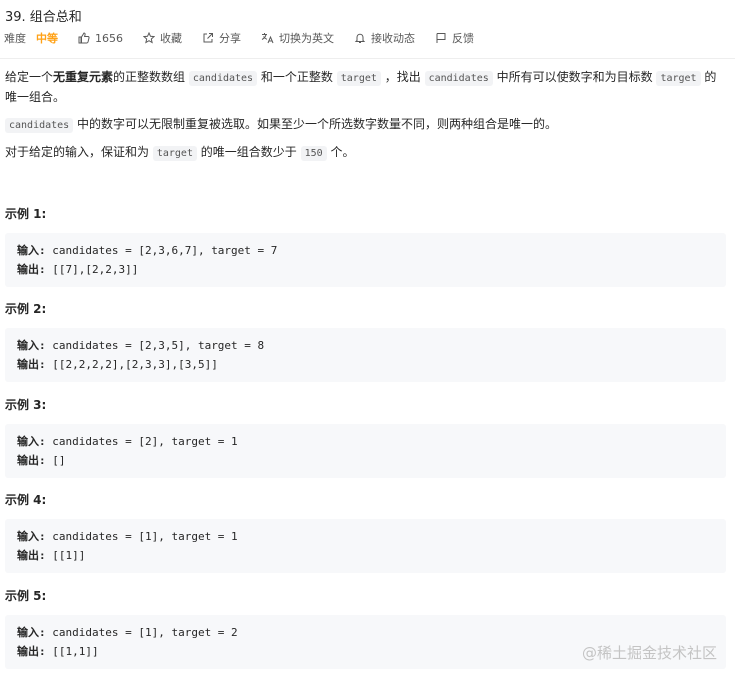 The height and width of the screenshot is (681, 735). I want to click on feedback-button: 反馈, so click(454, 38).